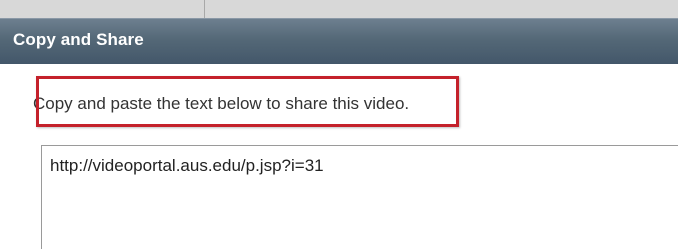 The image size is (678, 249). I want to click on share-url-value: http://videoportal.aus.edu/p.jsp?i=31, so click(187, 165).